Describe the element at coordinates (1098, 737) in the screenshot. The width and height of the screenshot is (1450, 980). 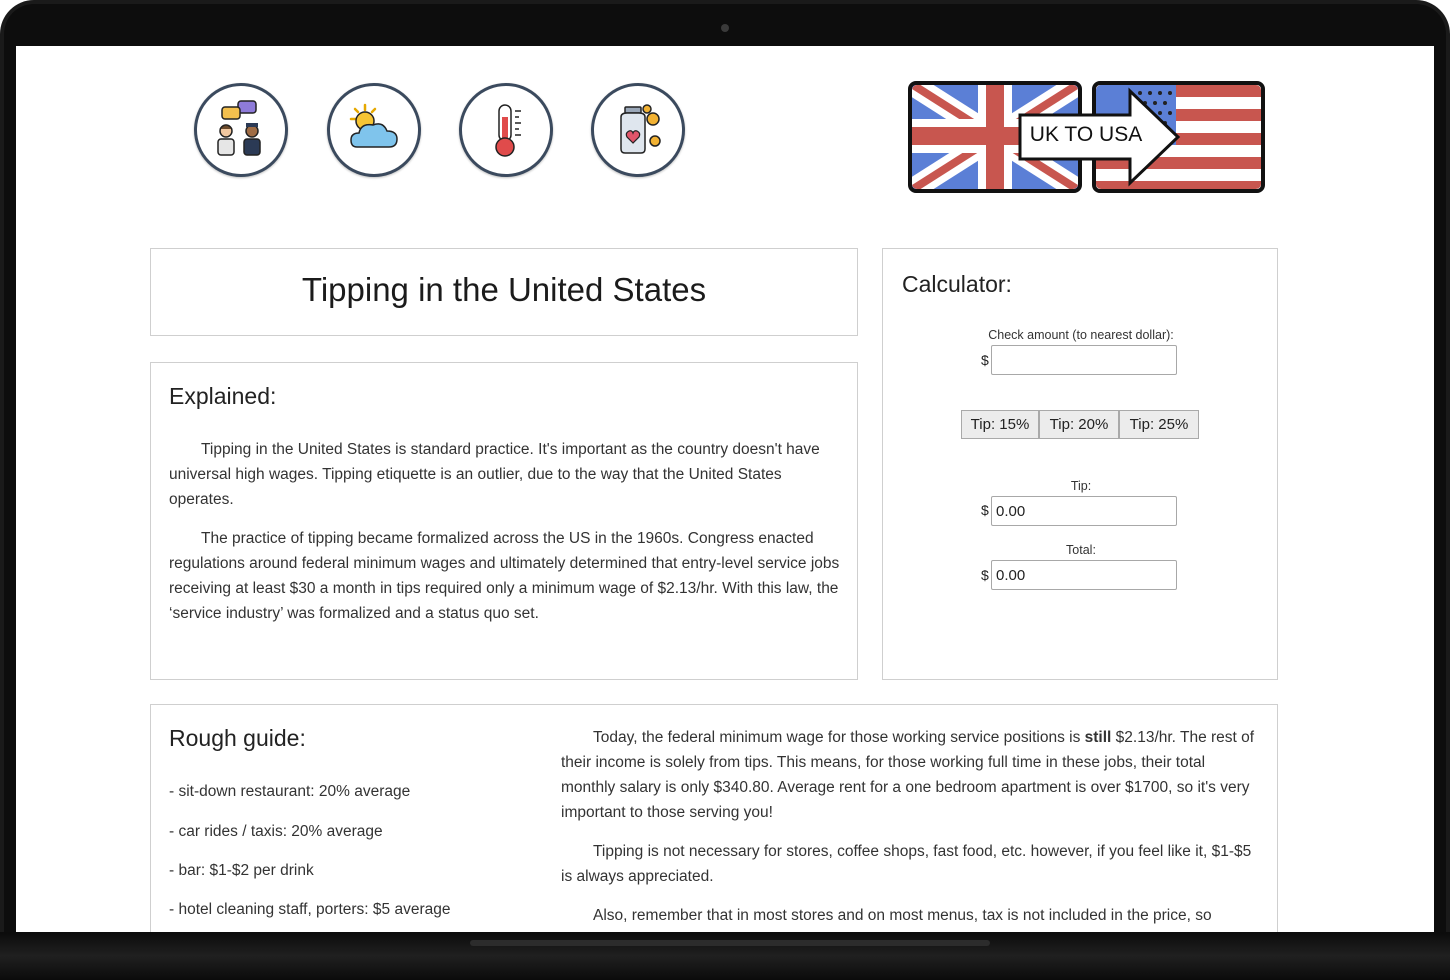
I see `guide-paragraph-1-emphasis: still` at that location.